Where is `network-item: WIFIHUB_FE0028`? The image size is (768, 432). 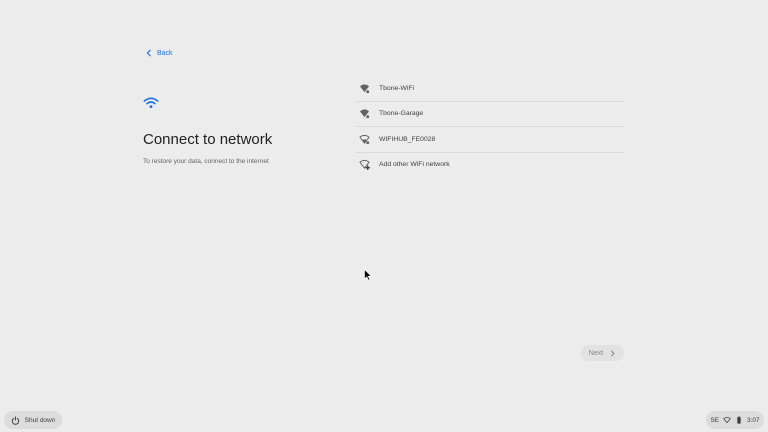
network-item: WIFIHUB_FE0028 is located at coordinates (490, 140).